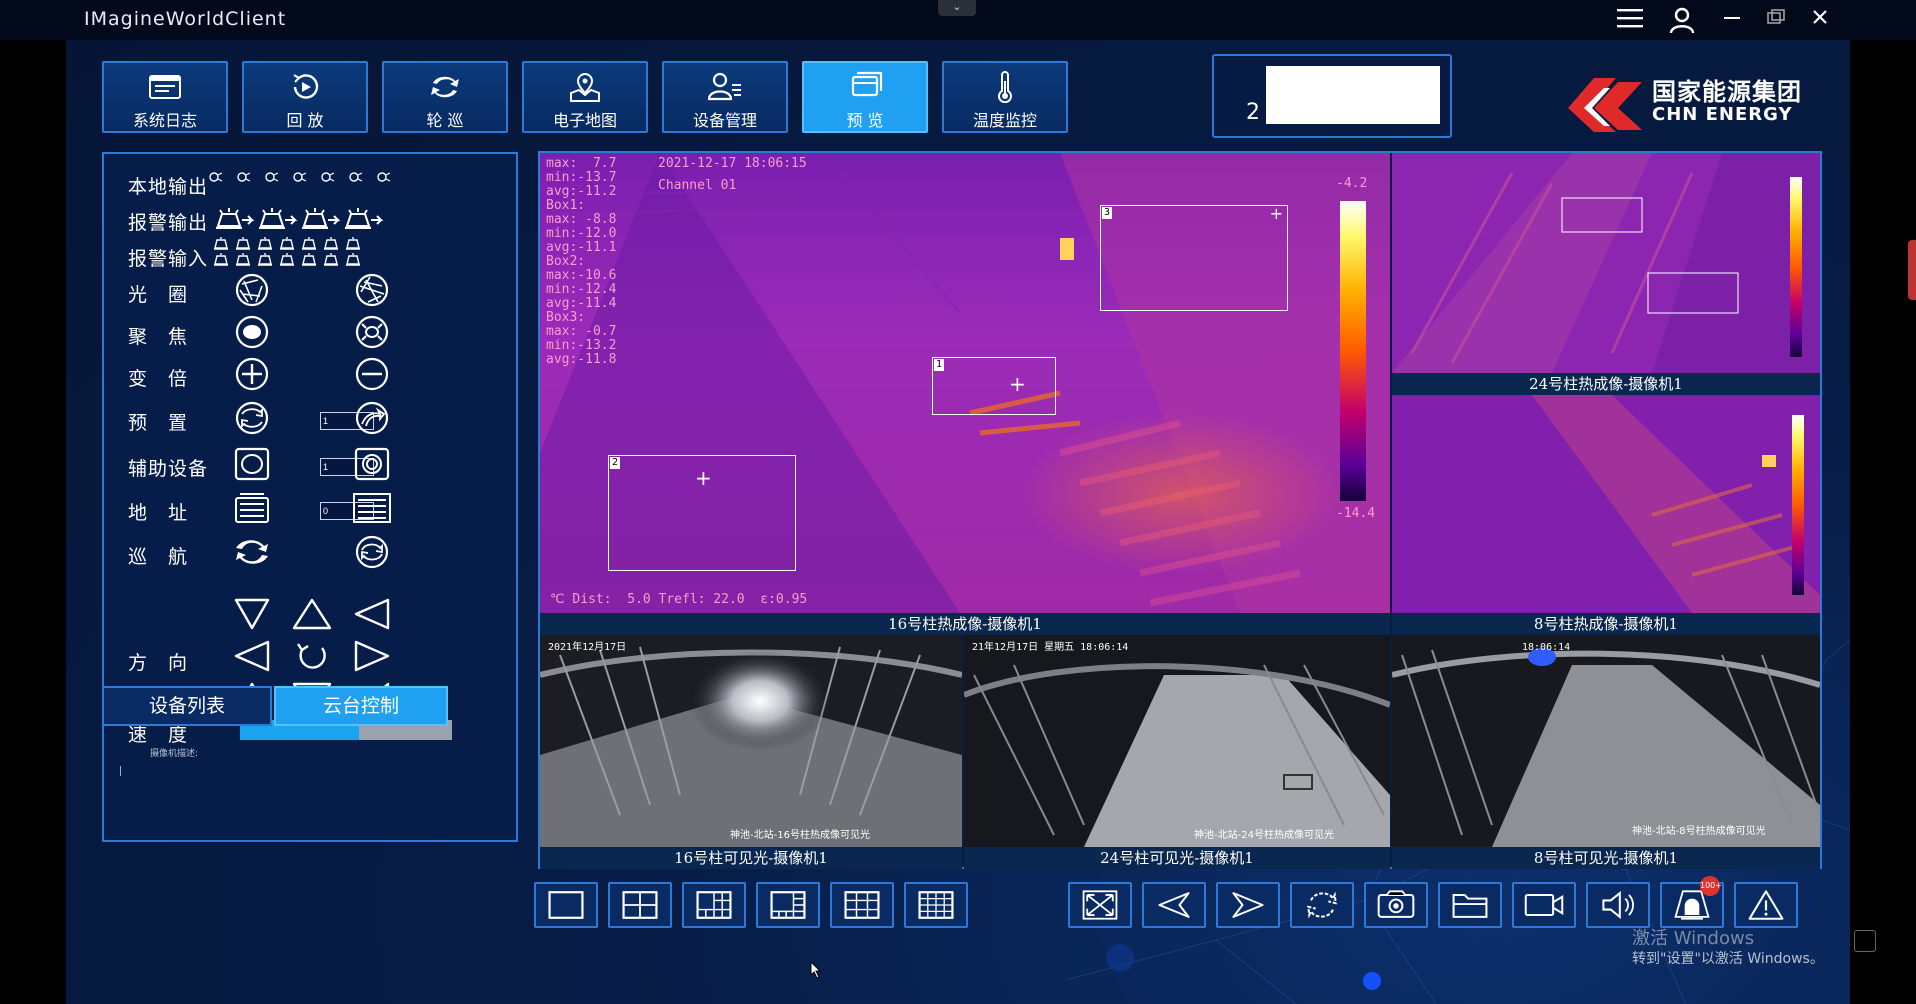  Describe the element at coordinates (234, 220) in the screenshot. I see `alarm-output-1-icon` at that location.